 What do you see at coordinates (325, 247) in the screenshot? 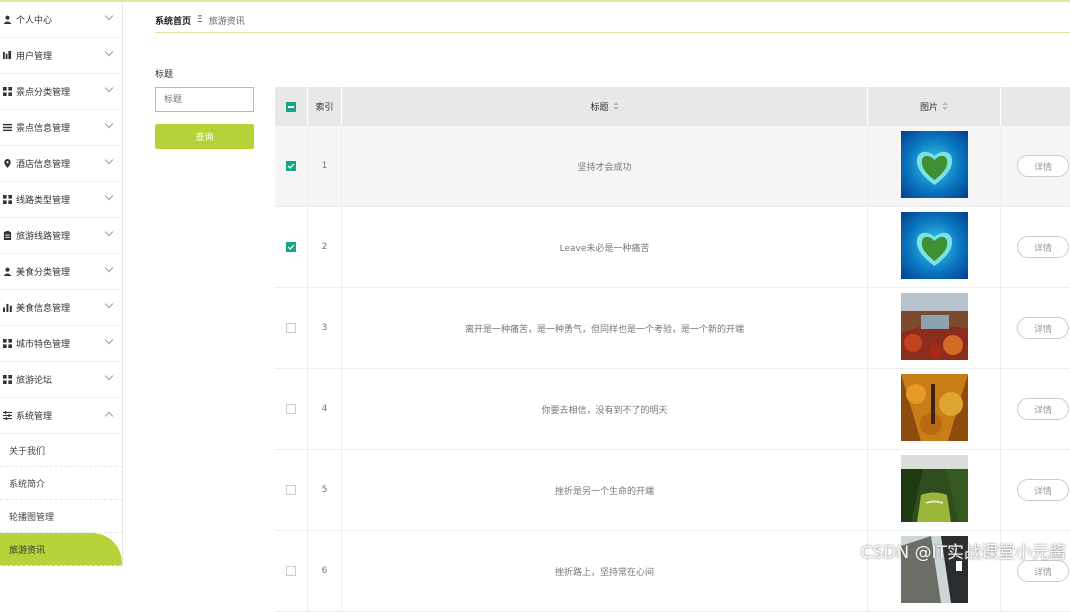
I see `row-index: 2` at bounding box center [325, 247].